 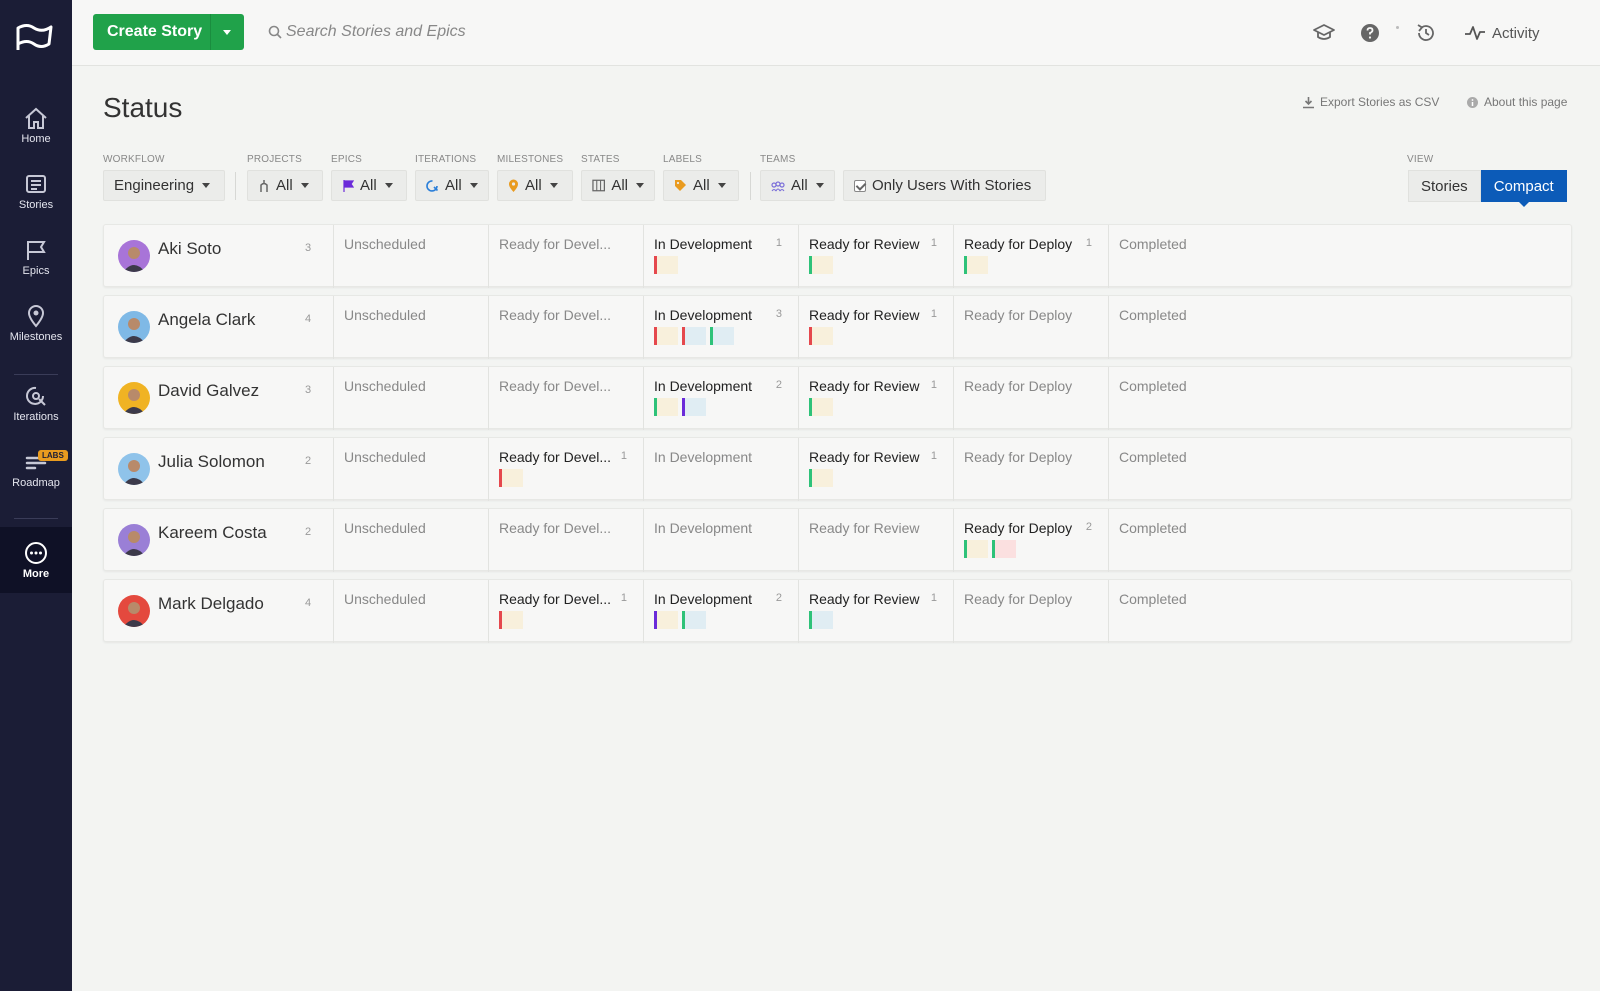 I want to click on project-icon, so click(x=264, y=185).